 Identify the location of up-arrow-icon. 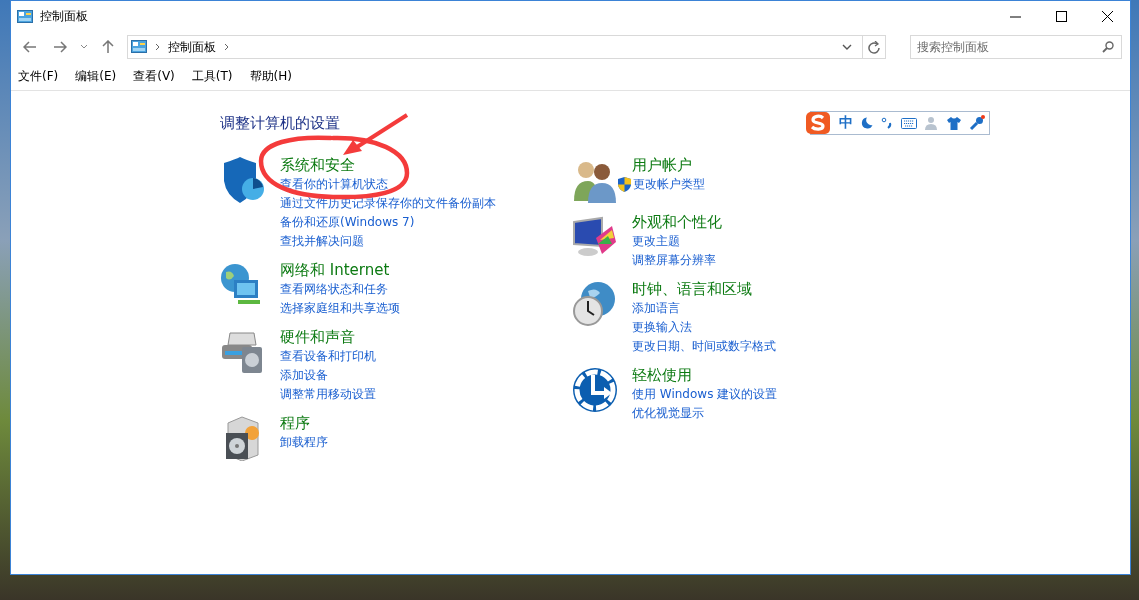
(108, 47).